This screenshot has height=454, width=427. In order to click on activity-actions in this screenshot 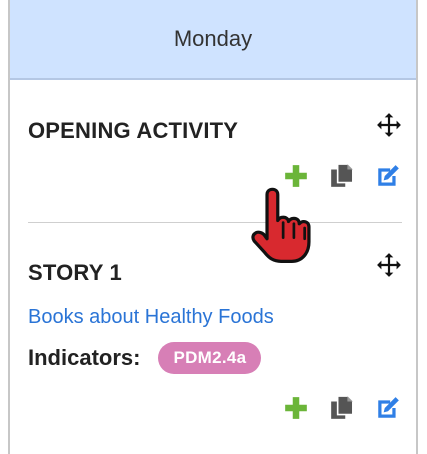, I will do `click(342, 408)`.